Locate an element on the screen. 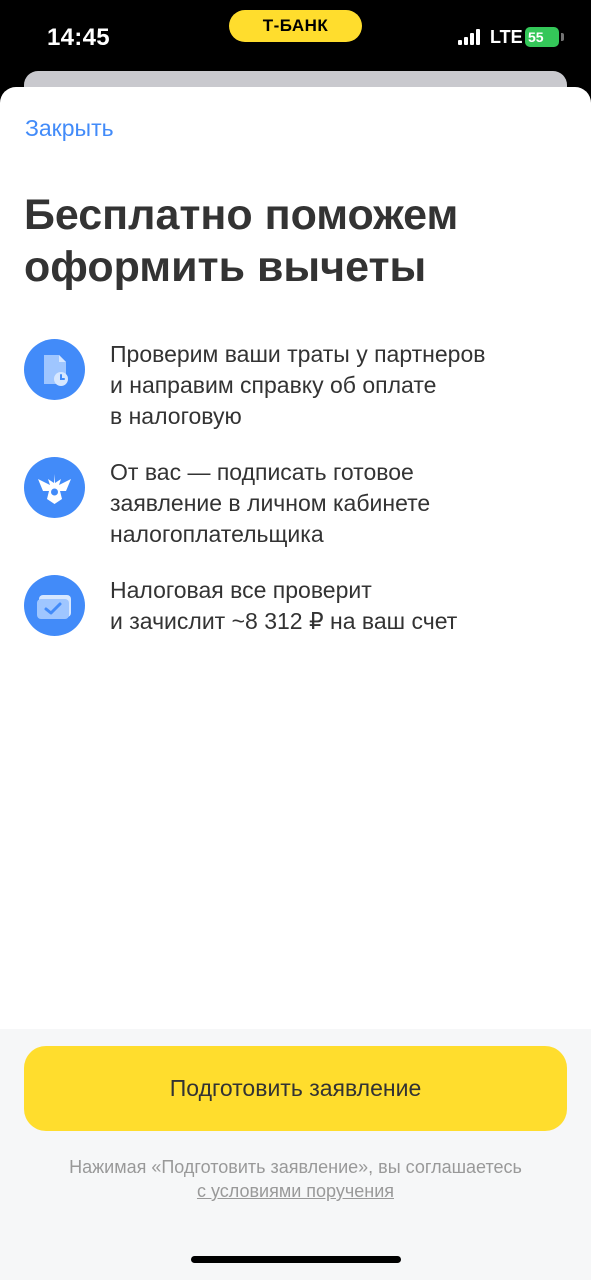 This screenshot has height=1280, width=591. feature-line: налогоплательщика is located at coordinates (217, 534).